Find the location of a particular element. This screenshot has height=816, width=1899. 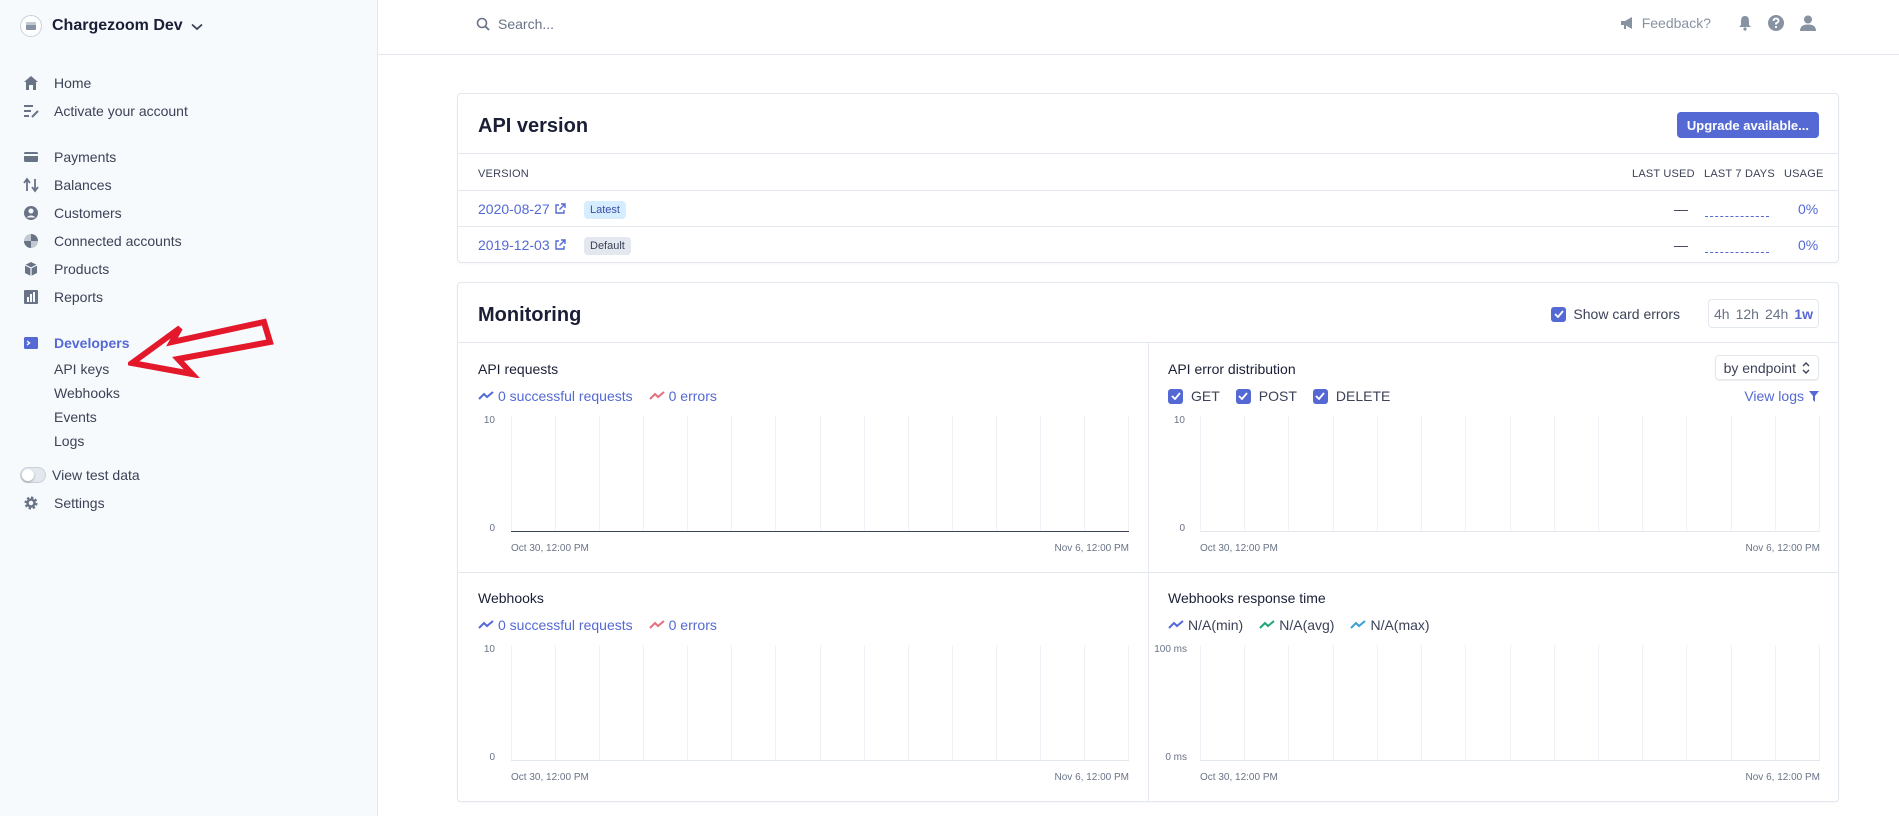

view-logs-link: View logs is located at coordinates (1781, 396).